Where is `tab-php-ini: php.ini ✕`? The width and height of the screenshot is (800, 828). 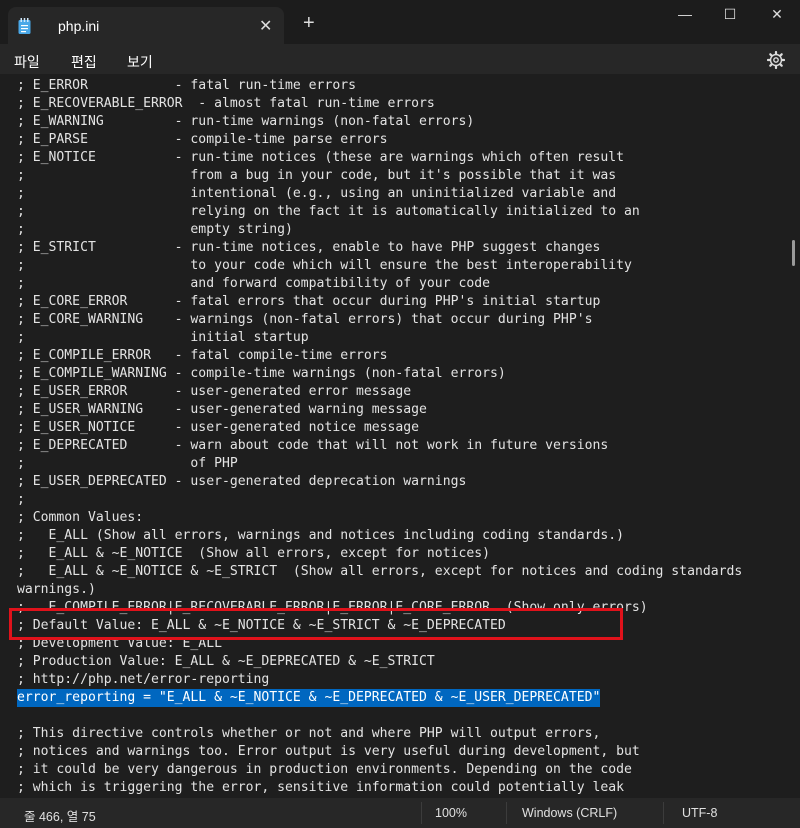
tab-php-ini: php.ini ✕ is located at coordinates (146, 25).